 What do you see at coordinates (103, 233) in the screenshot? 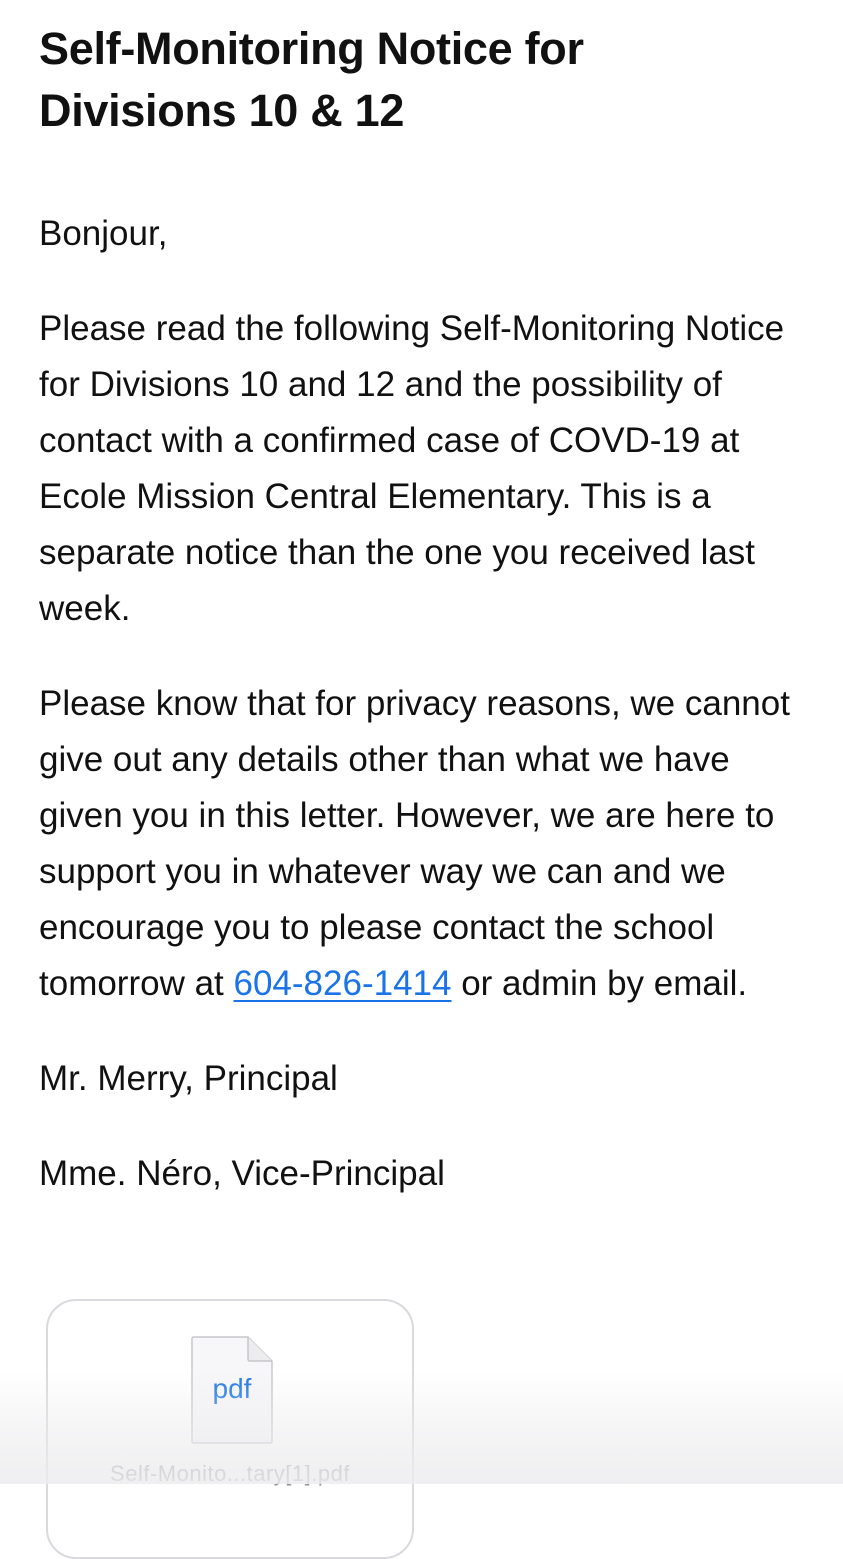
I see `greeting: Bonjour,` at bounding box center [103, 233].